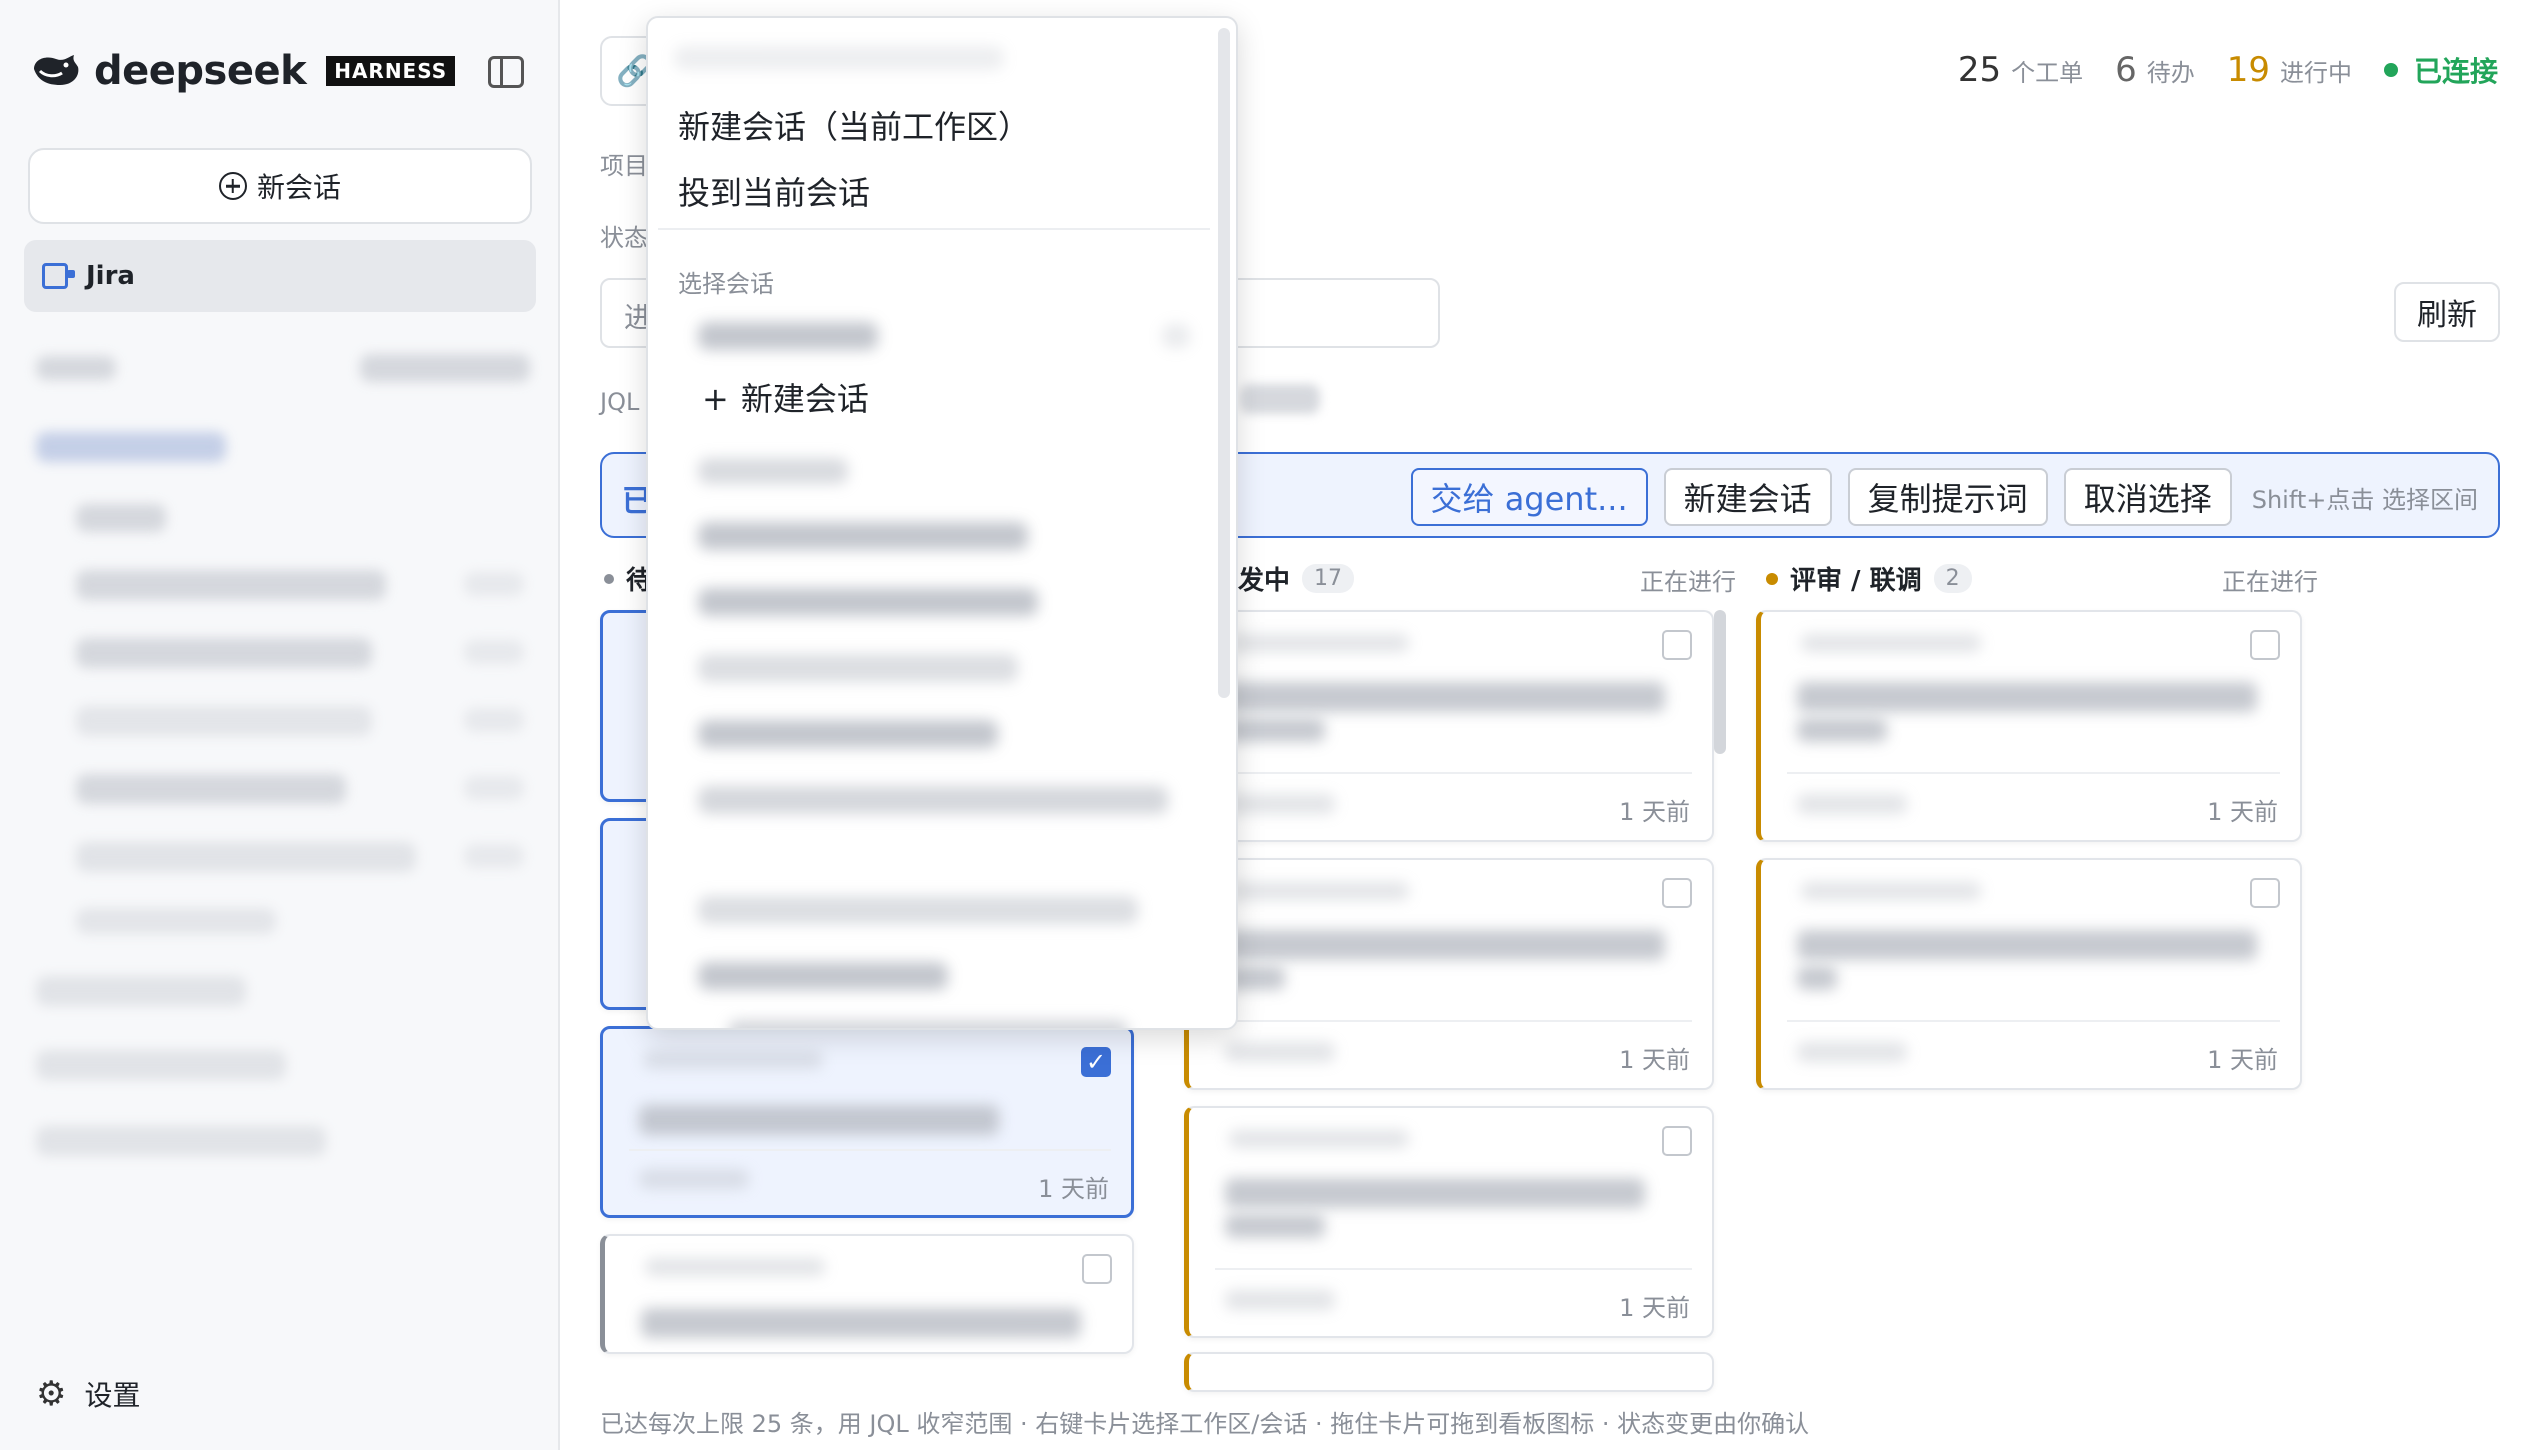  I want to click on board-icon, so click(58, 276).